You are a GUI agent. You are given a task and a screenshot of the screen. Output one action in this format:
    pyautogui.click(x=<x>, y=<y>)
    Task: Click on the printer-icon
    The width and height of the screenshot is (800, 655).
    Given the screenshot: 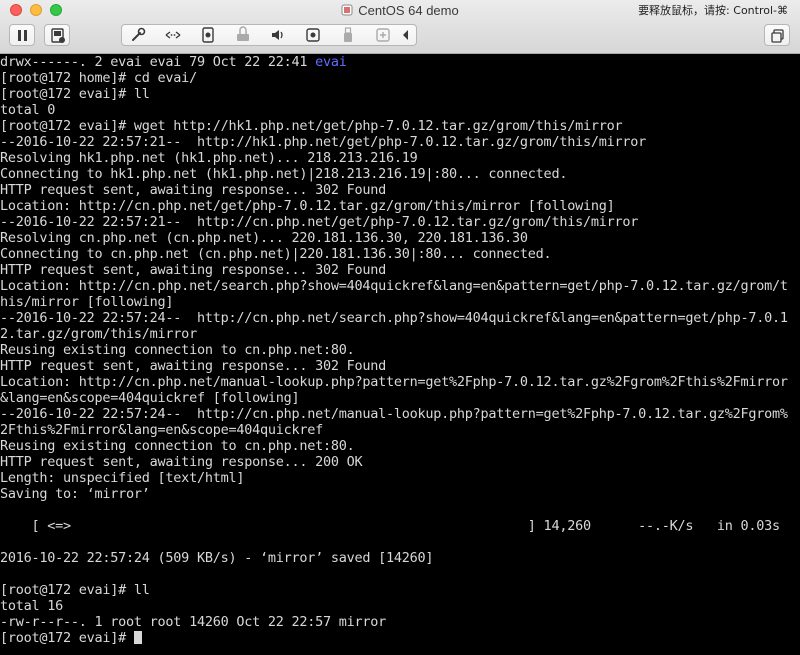 What is the action you would take?
    pyautogui.click(x=243, y=35)
    